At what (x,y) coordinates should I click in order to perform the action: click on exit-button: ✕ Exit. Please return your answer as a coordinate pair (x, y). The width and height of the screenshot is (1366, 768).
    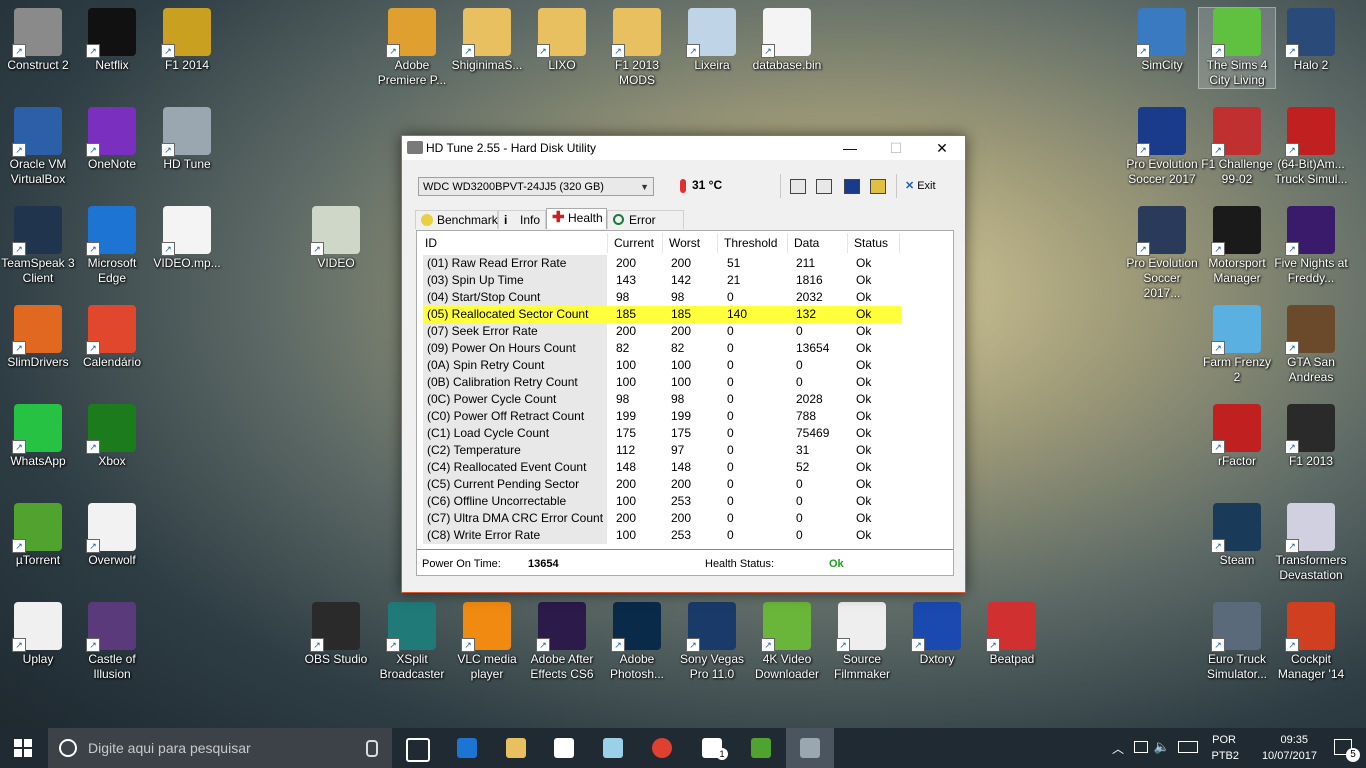
    Looking at the image, I should click on (920, 185).